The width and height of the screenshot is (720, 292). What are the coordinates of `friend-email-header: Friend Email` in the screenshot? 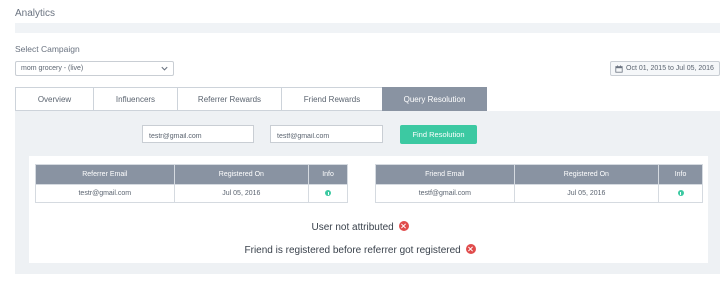 It's located at (445, 174).